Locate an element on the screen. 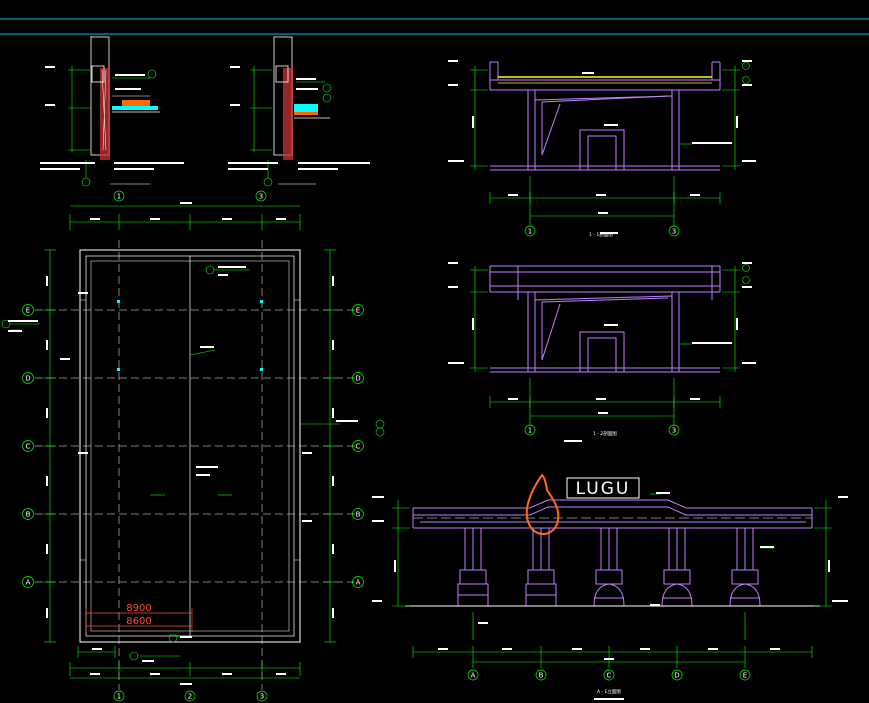 Image resolution: width=869 pixels, height=703 pixels. section-1-1: 1 3 1 - 1剖面图 is located at coordinates (602, 149).